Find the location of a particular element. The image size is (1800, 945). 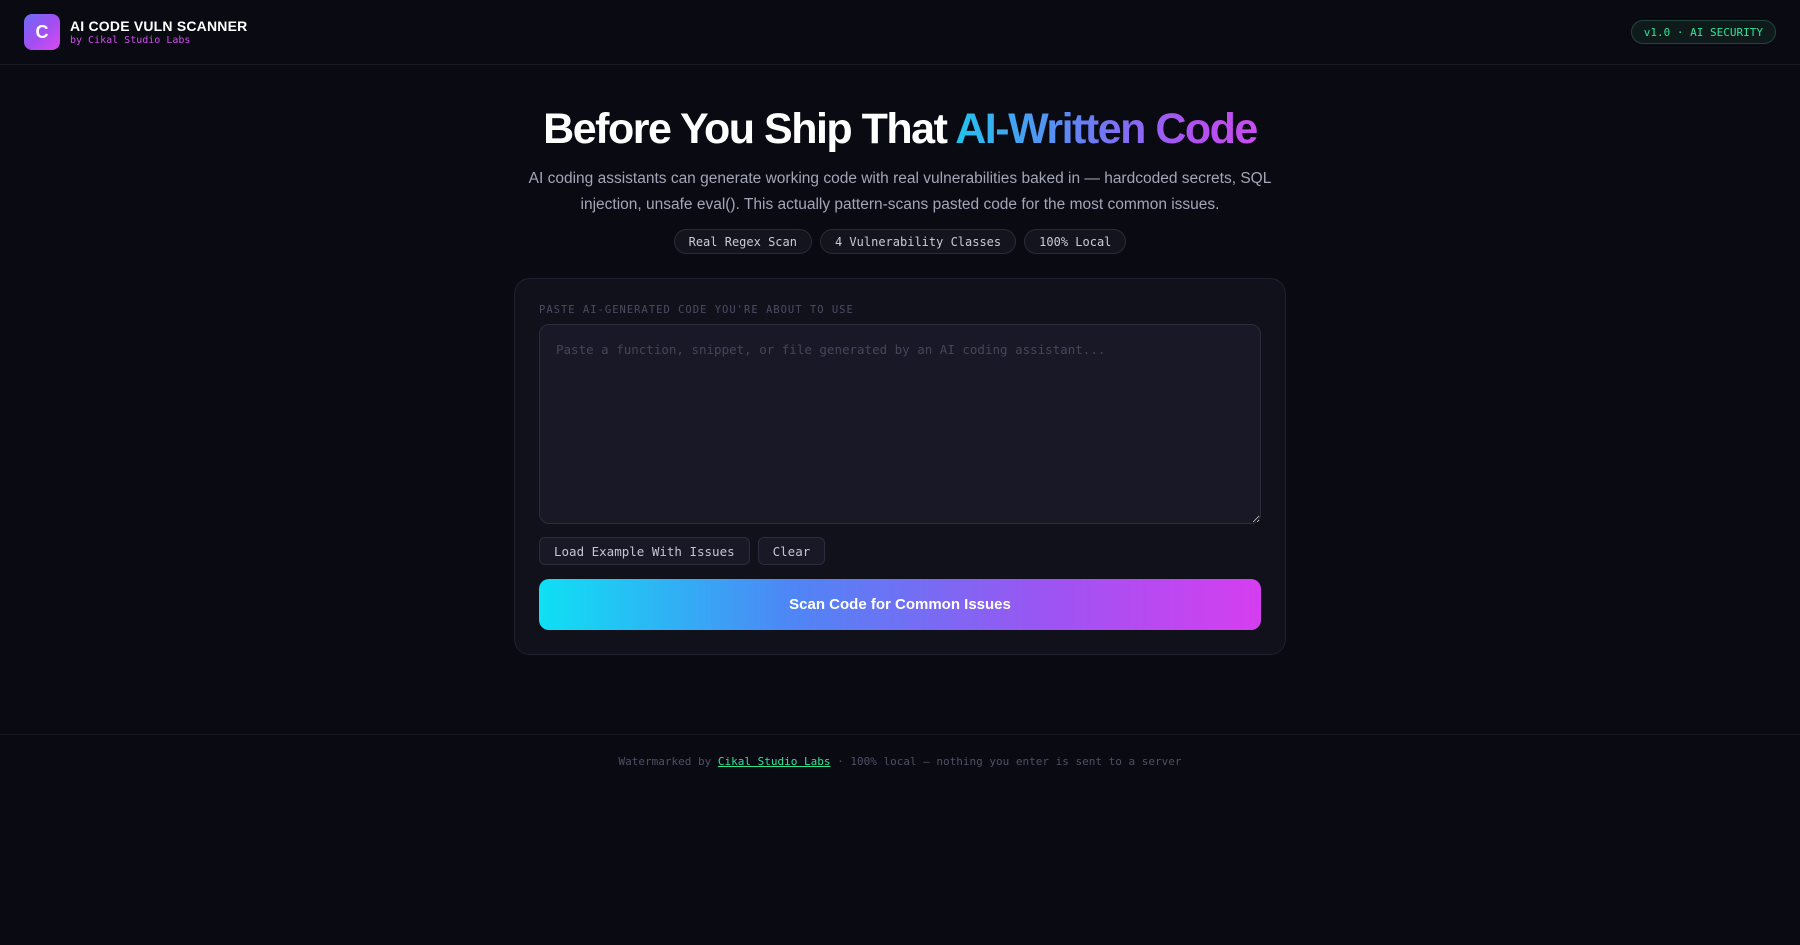

footer-prefix: Watermarked by is located at coordinates (668, 761).